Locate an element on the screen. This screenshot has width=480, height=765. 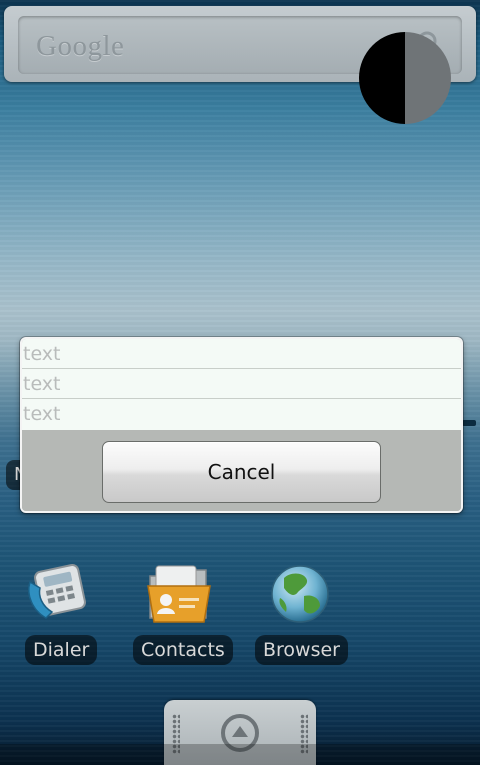
google-logo: Google is located at coordinates (80, 46).